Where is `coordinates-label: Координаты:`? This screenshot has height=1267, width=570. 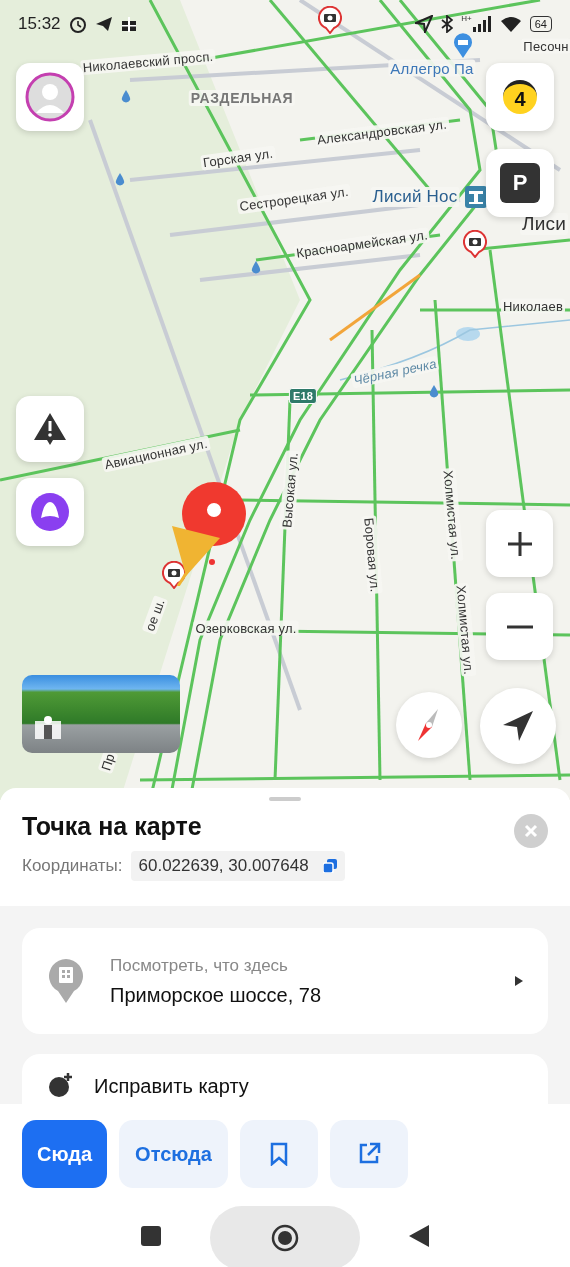
coordinates-label: Координаты: is located at coordinates (72, 866).